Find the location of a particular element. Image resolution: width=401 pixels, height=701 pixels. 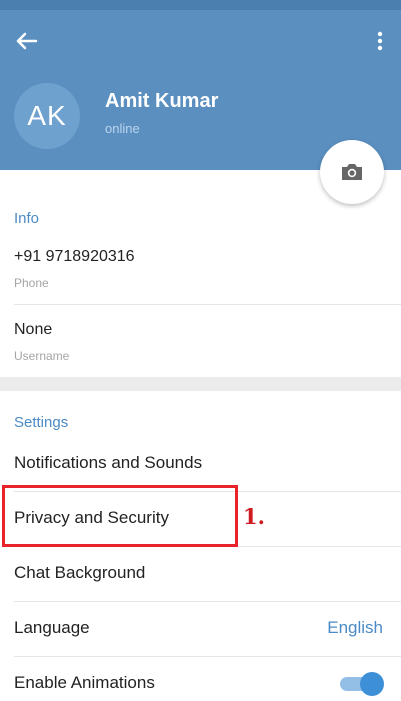

menu-label: Language is located at coordinates (52, 627).